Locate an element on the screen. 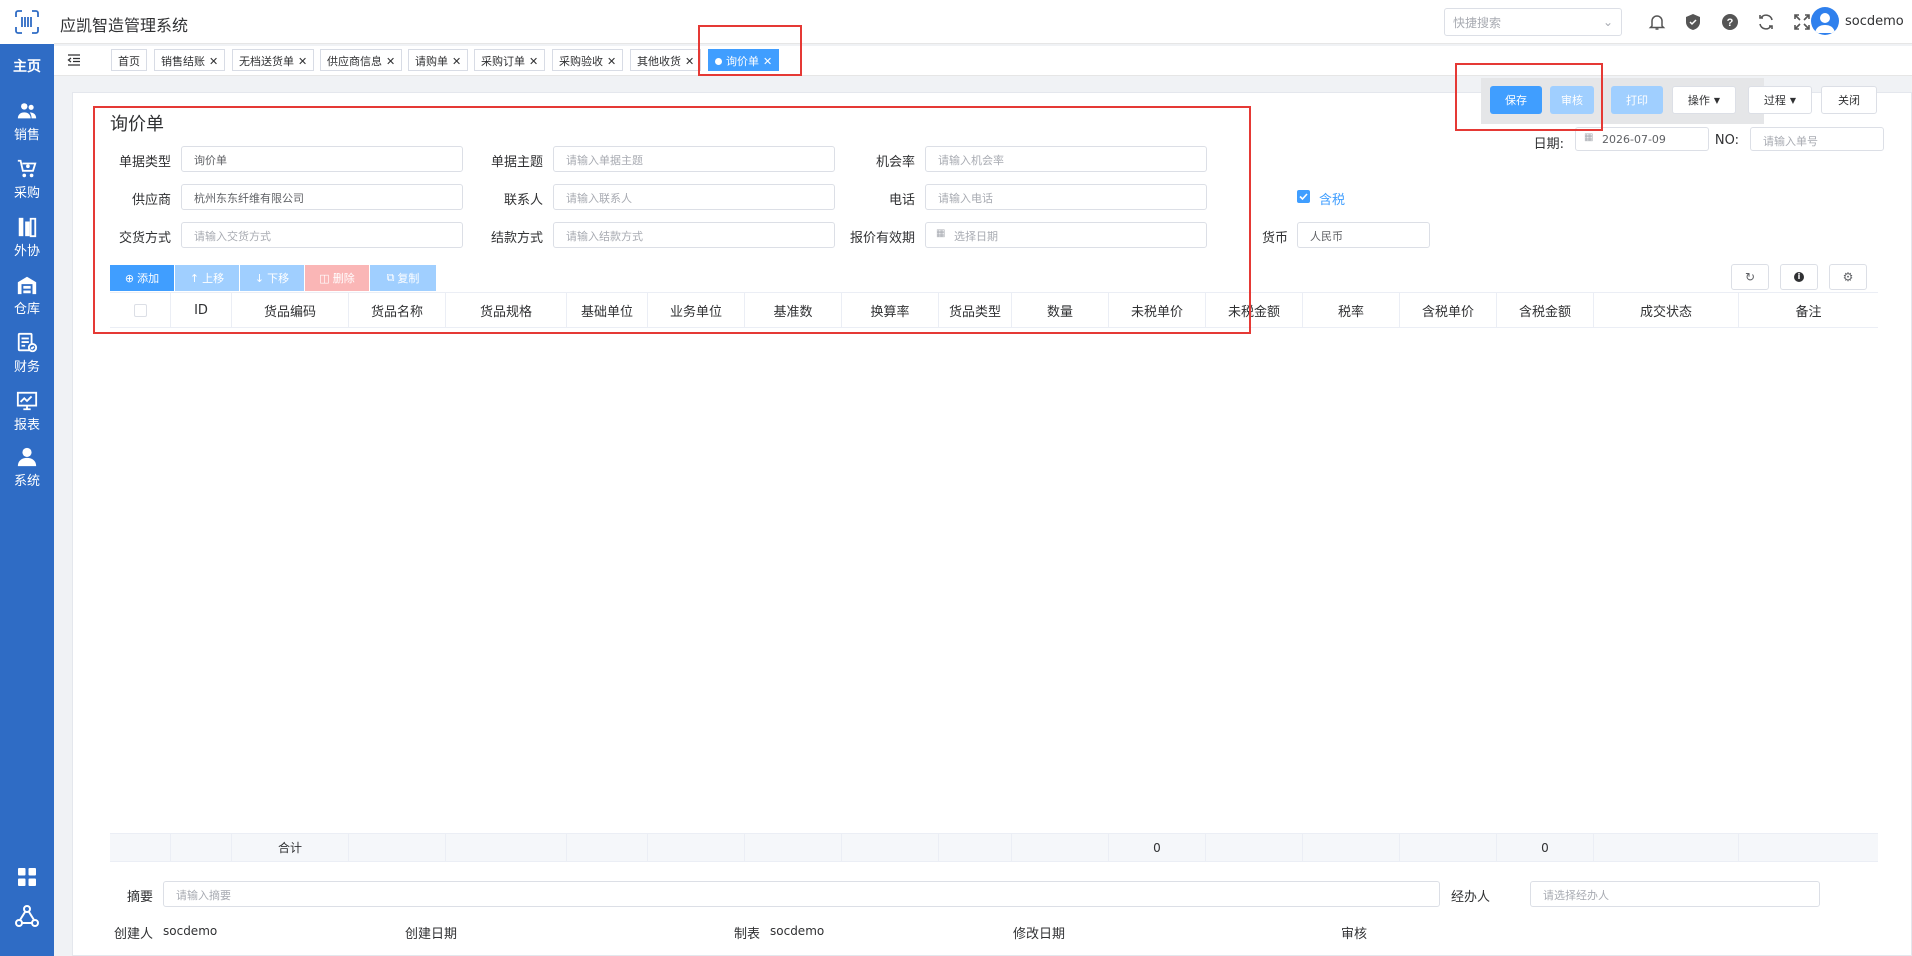  apps-grid-button is located at coordinates (27, 877).